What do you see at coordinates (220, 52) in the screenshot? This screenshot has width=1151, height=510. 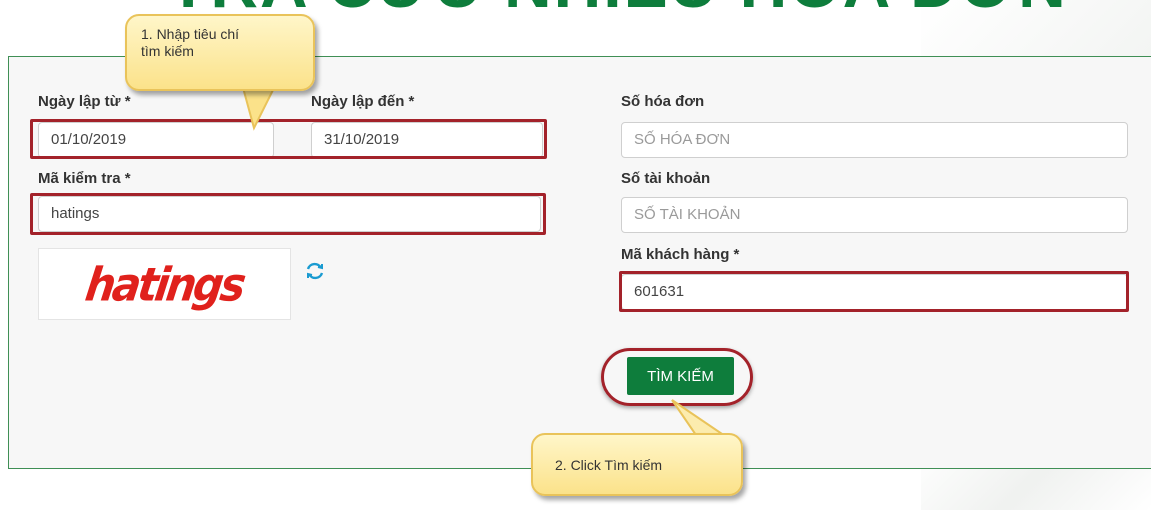 I see `callout-step1: 1. Nhập tiêu chí tìm kiếm` at bounding box center [220, 52].